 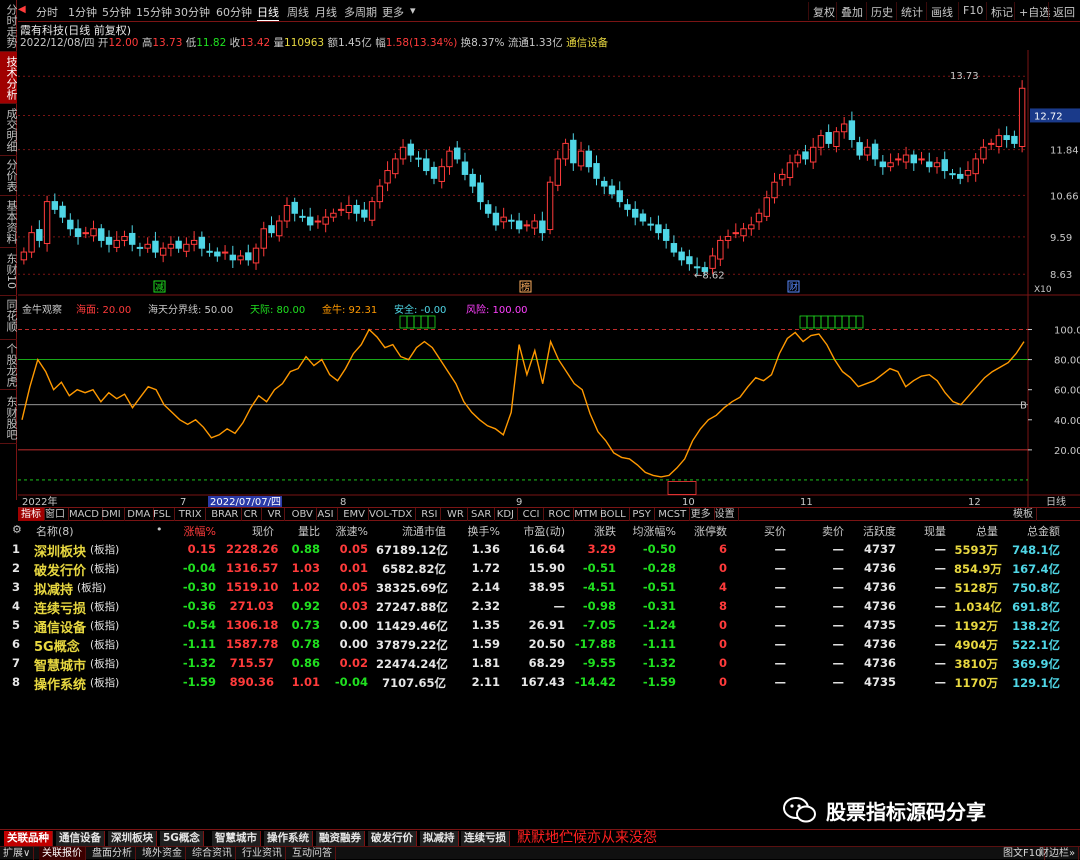 I want to click on related-tab-4: 智慧城市, so click(x=236, y=838).